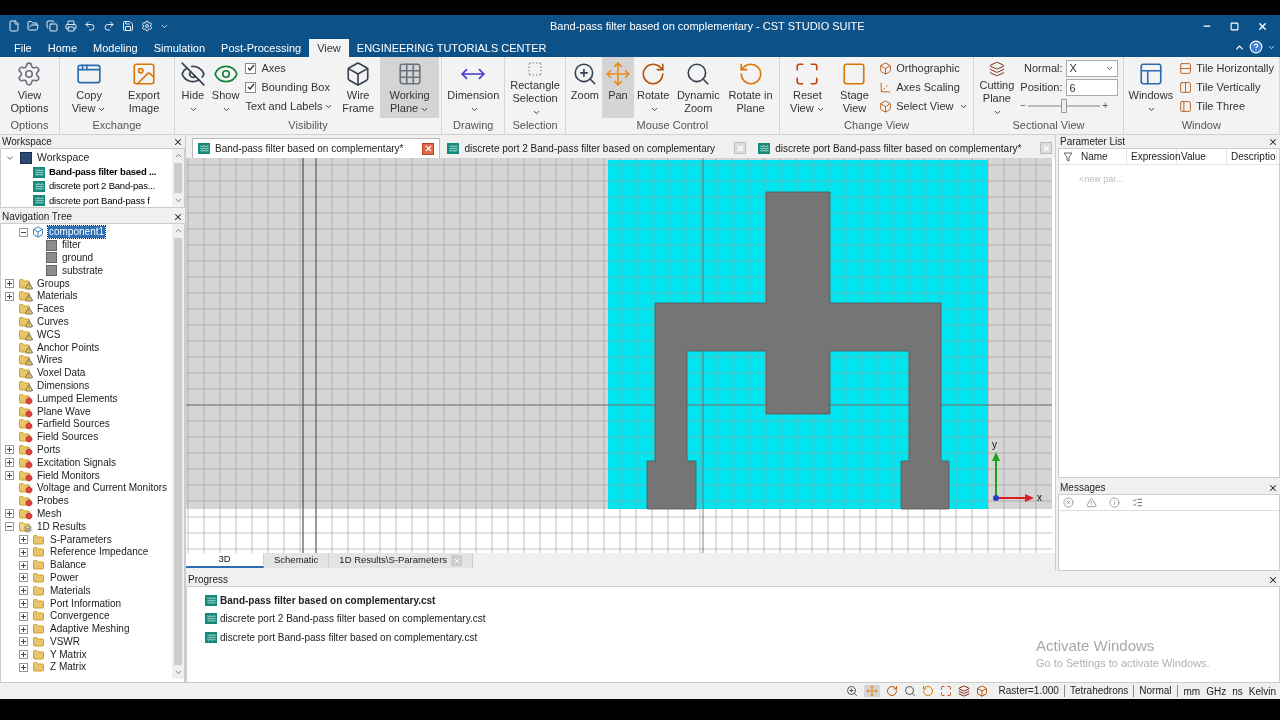 The height and width of the screenshot is (720, 1280). What do you see at coordinates (297, 560) in the screenshot?
I see `editor-mode-tab: Schematic` at bounding box center [297, 560].